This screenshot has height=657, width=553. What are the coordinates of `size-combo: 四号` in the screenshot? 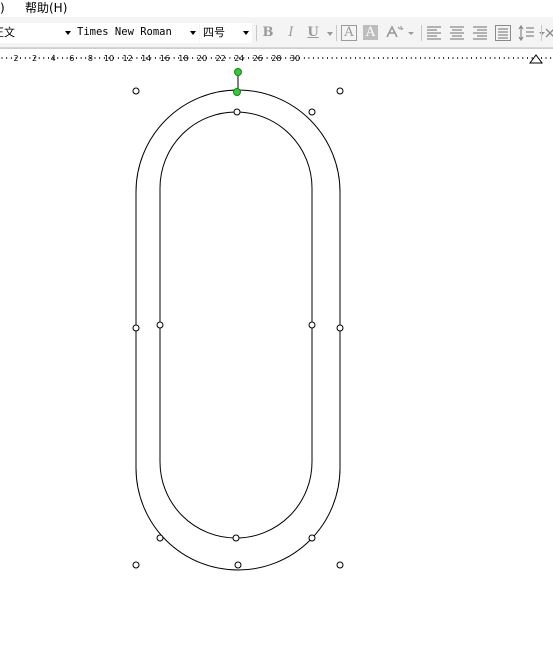 It's located at (226, 33).